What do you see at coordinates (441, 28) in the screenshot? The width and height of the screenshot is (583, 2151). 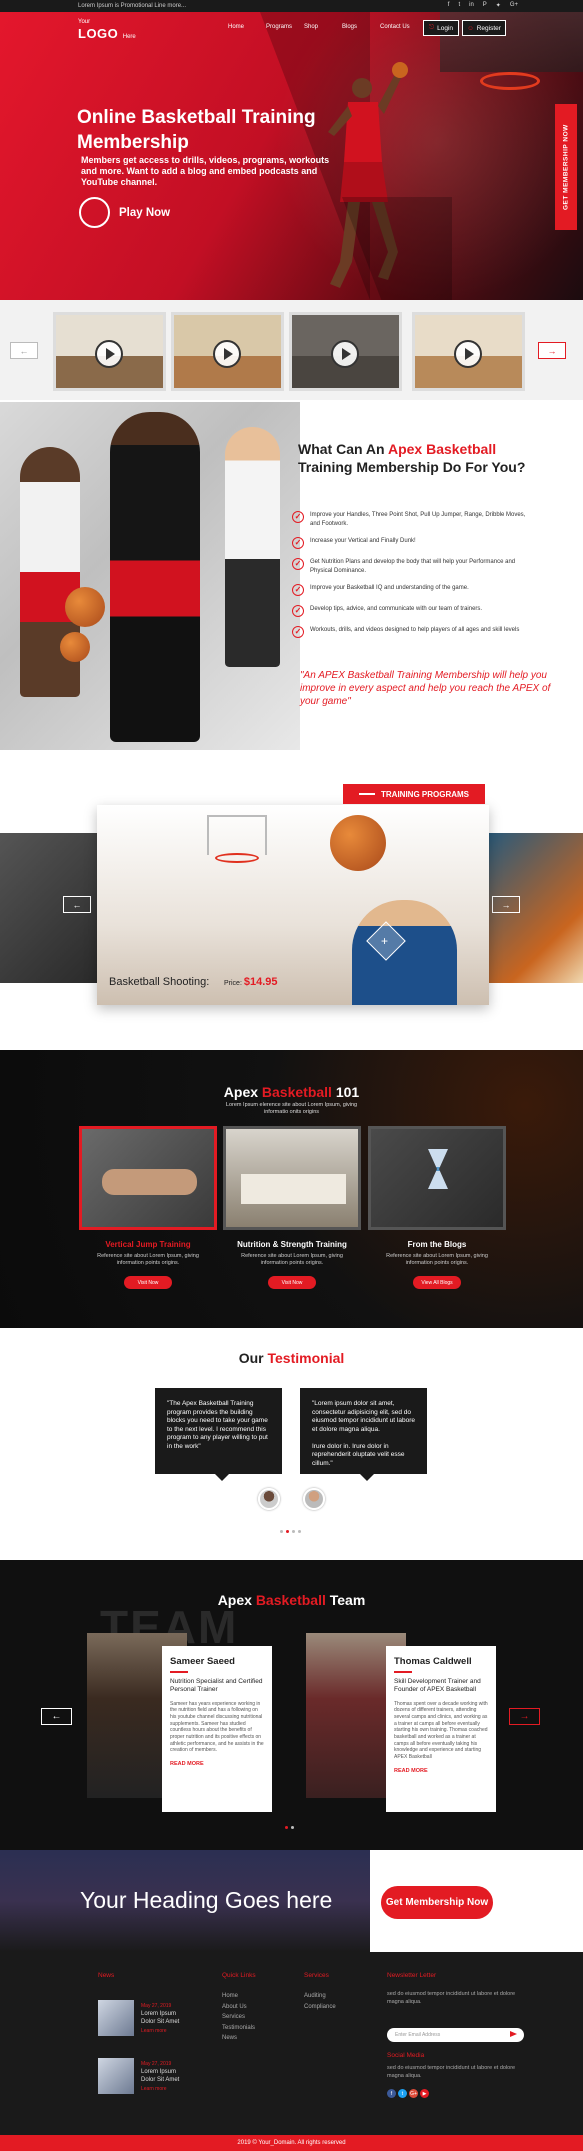 I see `login-button: ⎋ Login` at bounding box center [441, 28].